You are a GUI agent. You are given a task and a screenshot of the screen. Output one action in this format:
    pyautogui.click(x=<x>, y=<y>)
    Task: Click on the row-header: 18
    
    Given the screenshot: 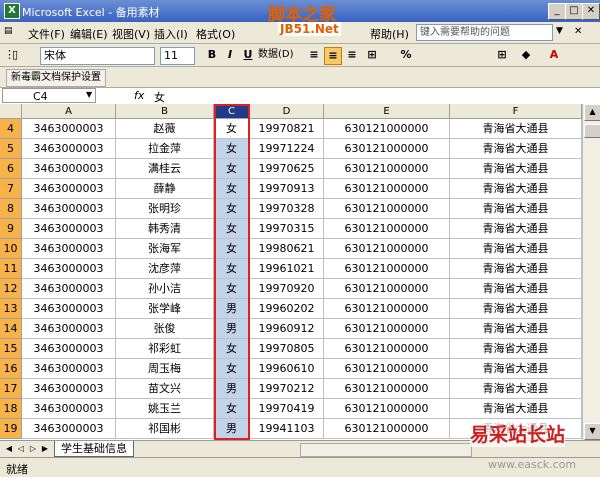 What is the action you would take?
    pyautogui.click(x=11, y=409)
    